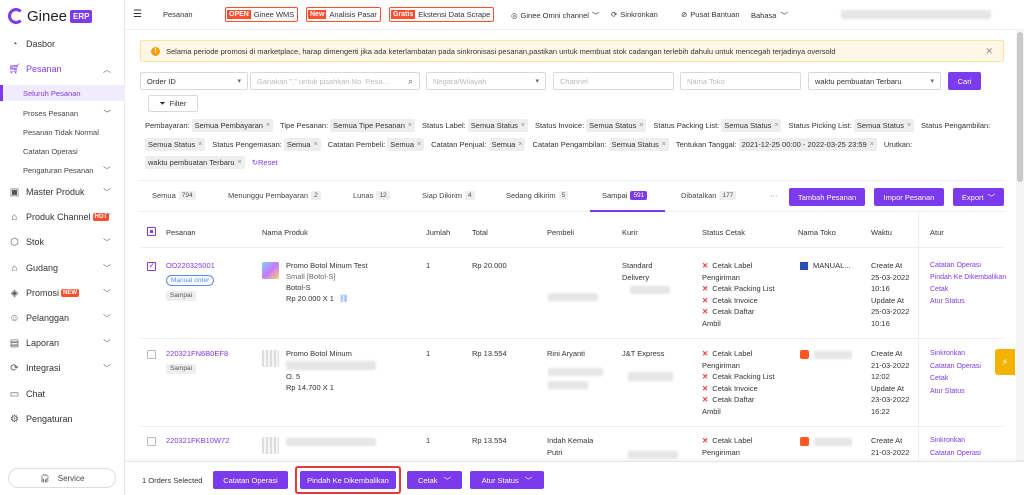  Describe the element at coordinates (769, 15) in the screenshot. I see `language-dropdown: Bahasa ﹀` at that location.